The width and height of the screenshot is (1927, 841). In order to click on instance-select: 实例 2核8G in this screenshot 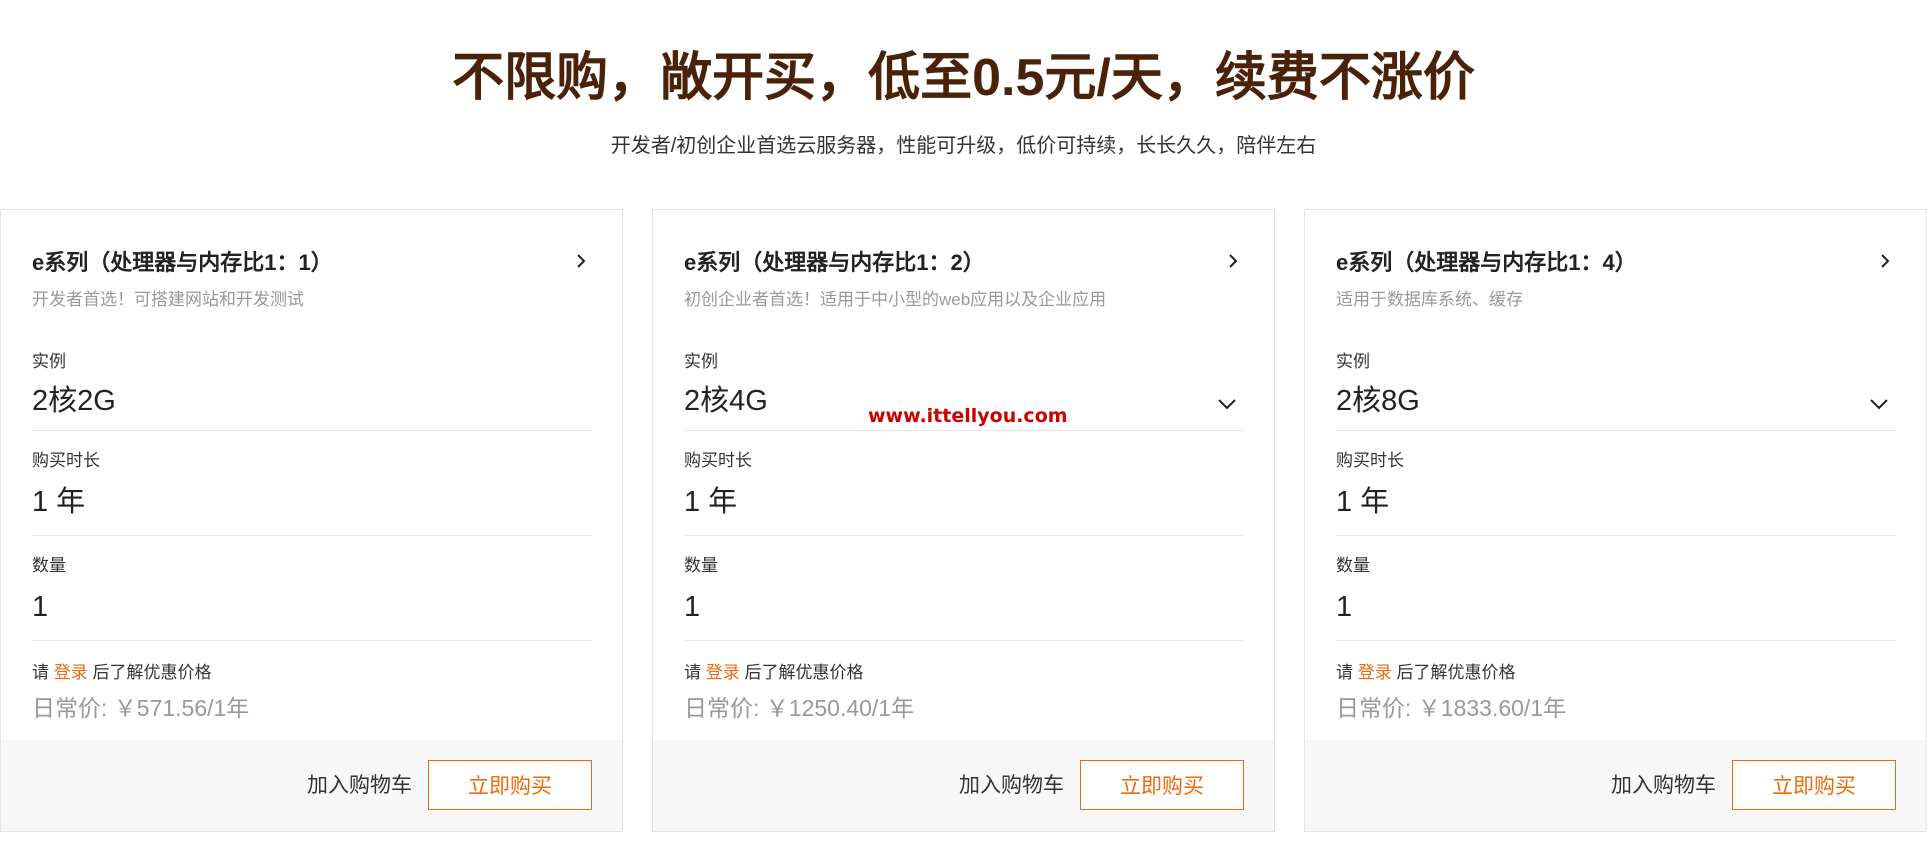, I will do `click(1616, 384)`.